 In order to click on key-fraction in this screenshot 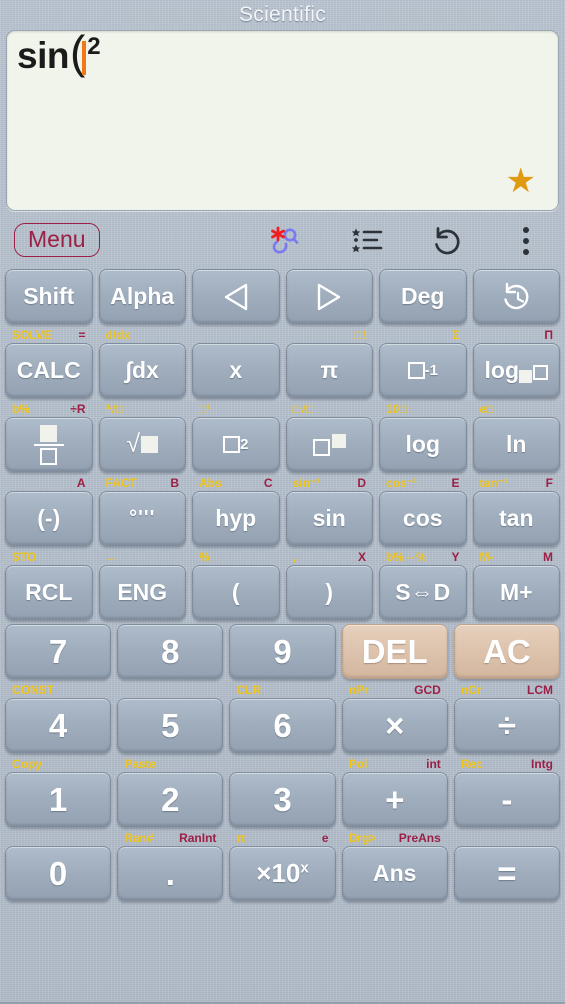, I will do `click(49, 444)`.